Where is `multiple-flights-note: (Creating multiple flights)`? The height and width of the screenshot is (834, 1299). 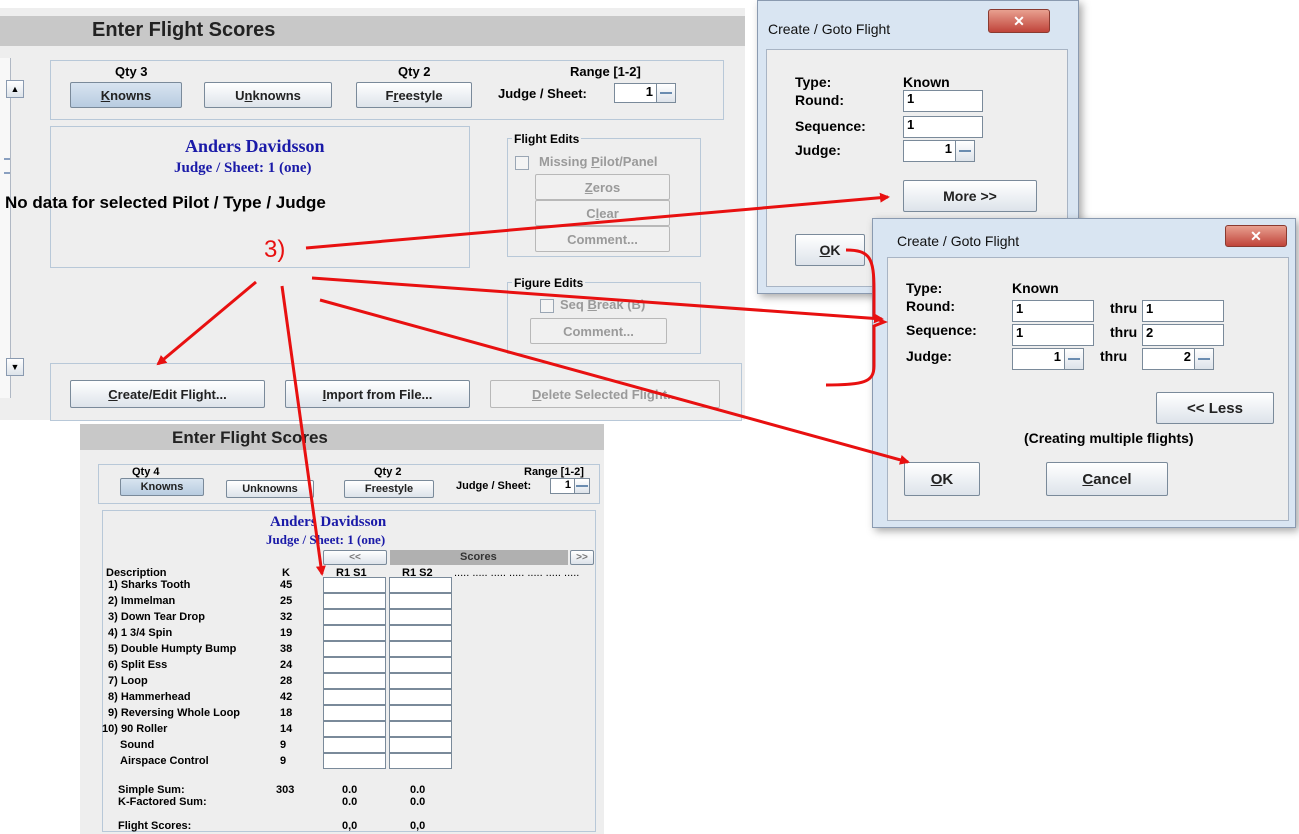 multiple-flights-note: (Creating multiple flights) is located at coordinates (1109, 438).